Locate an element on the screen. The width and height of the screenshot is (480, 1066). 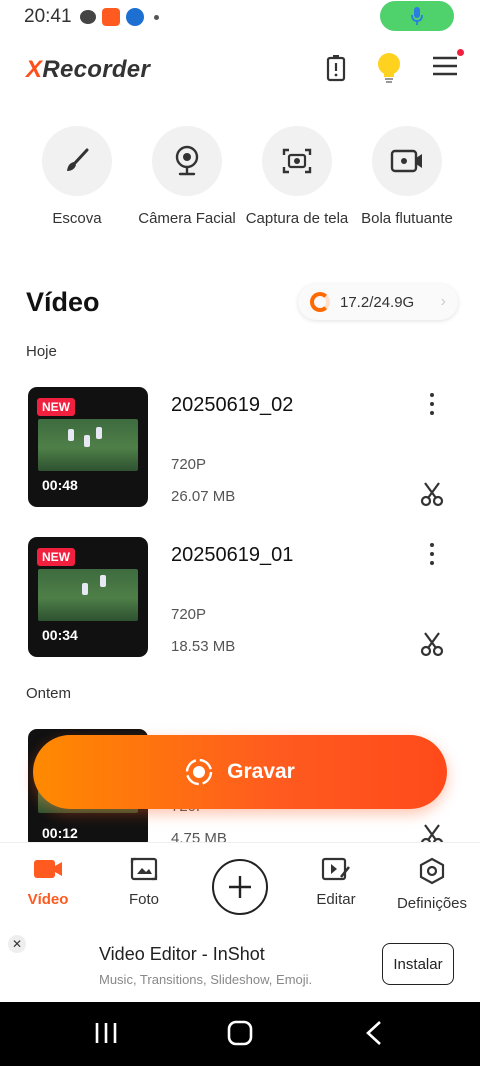
chat-bubble-icon is located at coordinates (87, 17).